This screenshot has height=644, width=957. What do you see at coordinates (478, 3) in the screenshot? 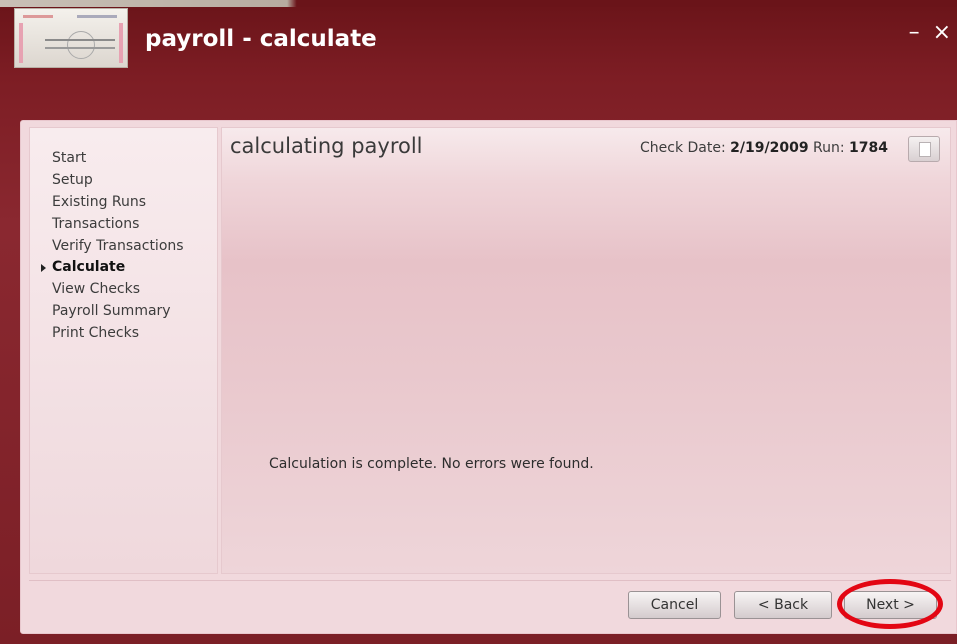
I see `top-strip` at bounding box center [478, 3].